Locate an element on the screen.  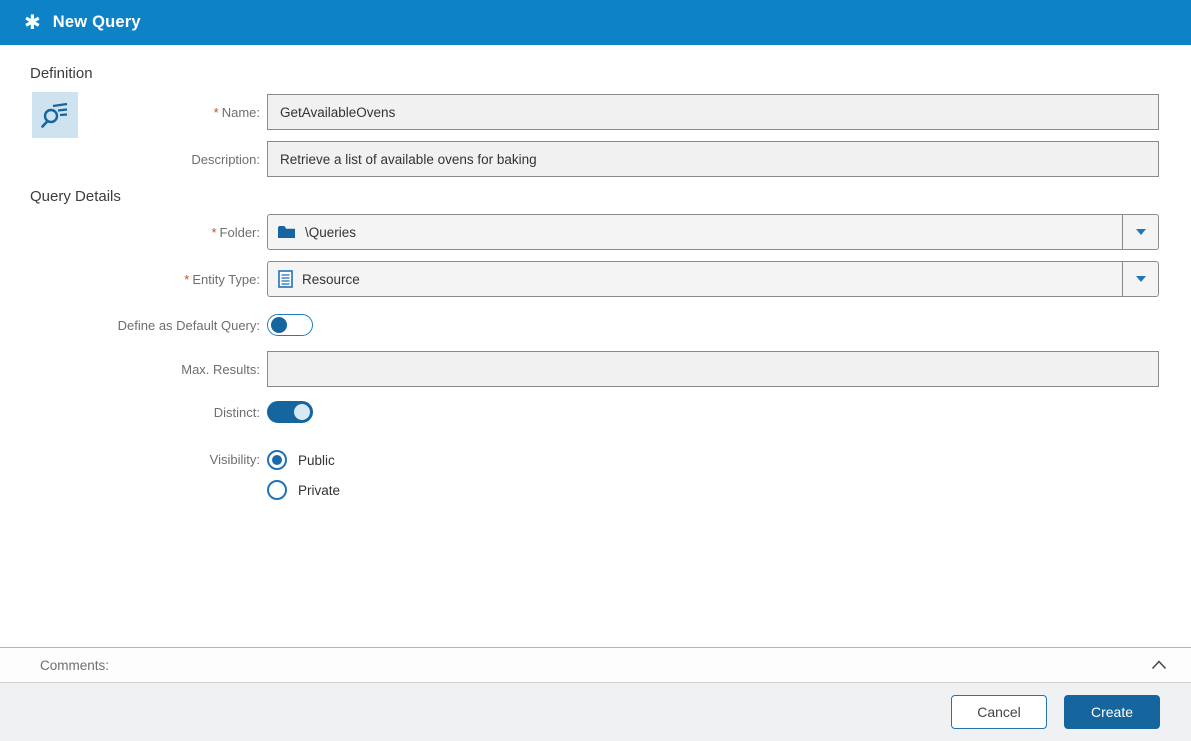
name-input is located at coordinates (713, 112).